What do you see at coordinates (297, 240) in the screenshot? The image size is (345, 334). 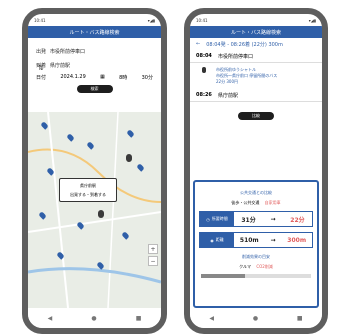 I see `metric-after: 300m` at bounding box center [297, 240].